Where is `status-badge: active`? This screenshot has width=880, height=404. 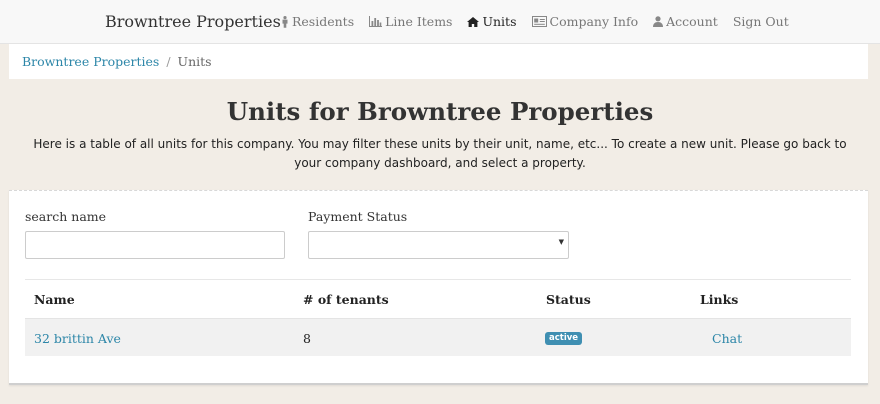
status-badge: active is located at coordinates (564, 338).